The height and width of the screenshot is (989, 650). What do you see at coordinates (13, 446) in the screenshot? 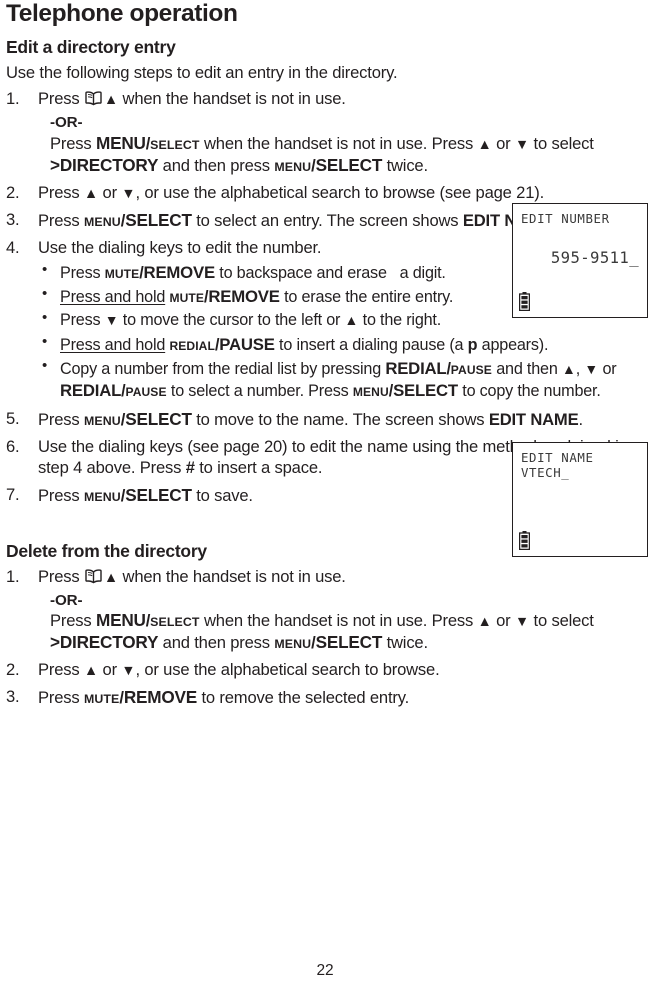
I see `step-number: 6.` at bounding box center [13, 446].